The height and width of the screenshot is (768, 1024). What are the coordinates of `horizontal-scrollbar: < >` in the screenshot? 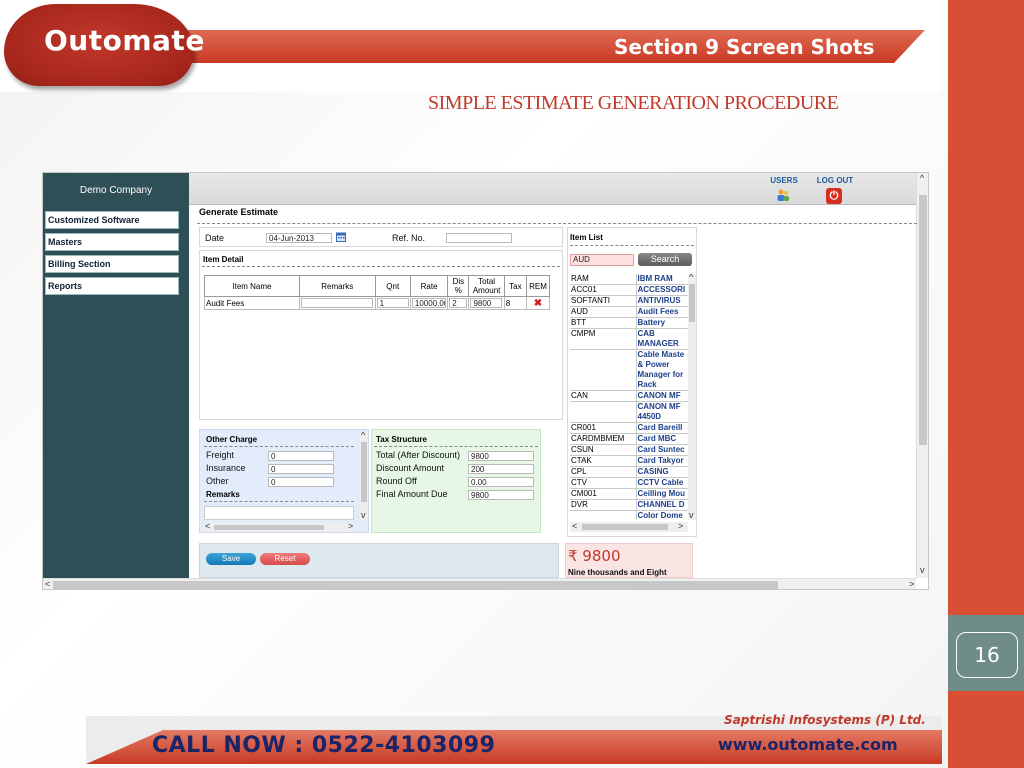 It's located at (479, 583).